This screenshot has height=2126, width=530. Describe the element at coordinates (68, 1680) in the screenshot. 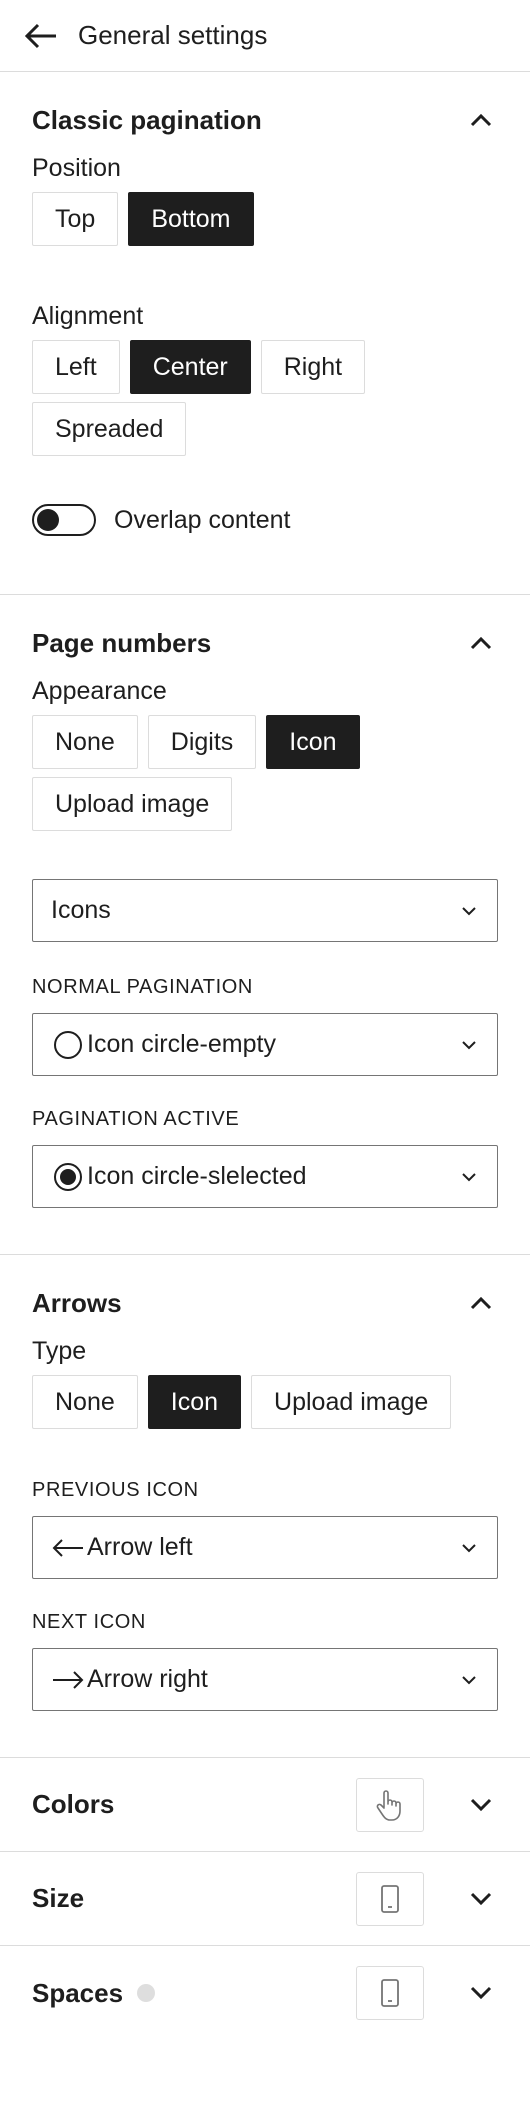

I see `arrow-right-icon` at that location.